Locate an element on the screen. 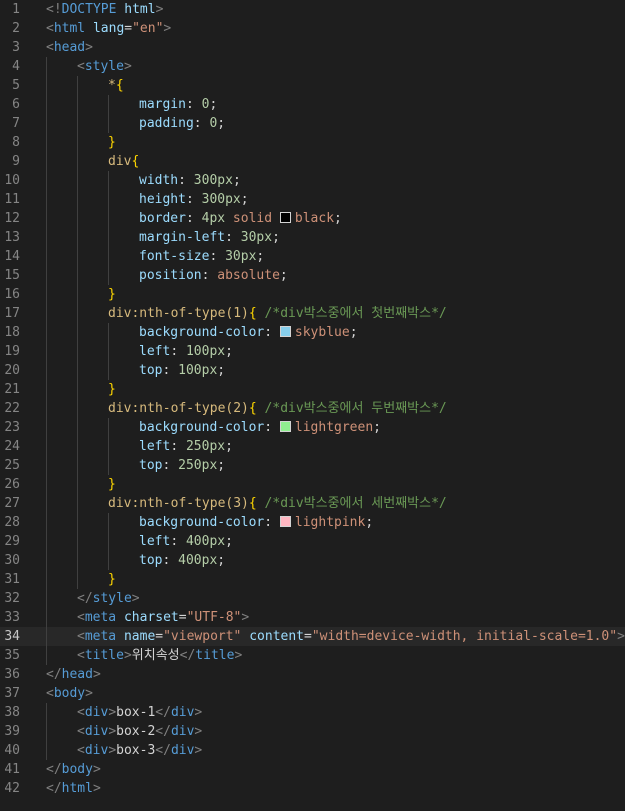 Image resolution: width=625 pixels, height=811 pixels. code-line: 24 left: 250px; is located at coordinates (312, 446).